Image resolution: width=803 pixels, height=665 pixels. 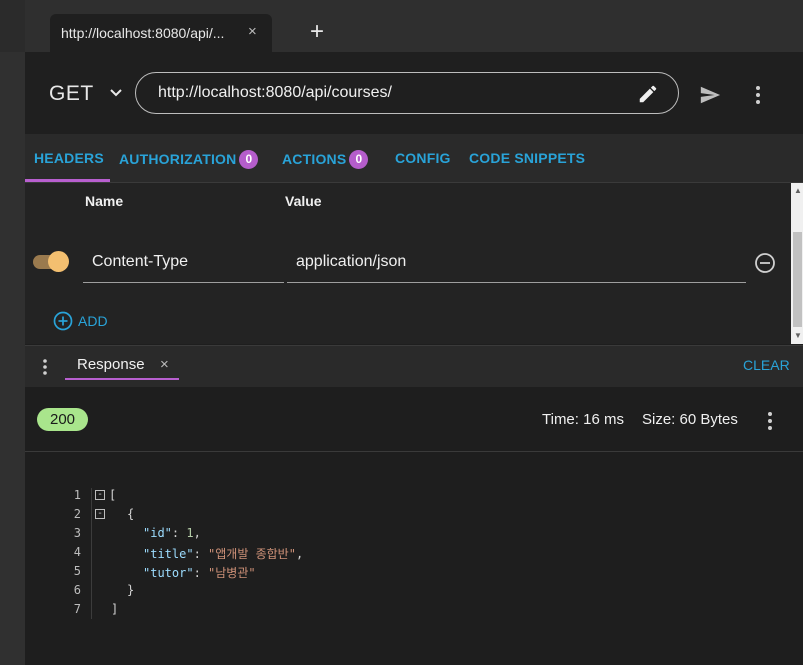 What do you see at coordinates (275, 93) in the screenshot?
I see `url-text: http://localhost:8080/api/courses/` at bounding box center [275, 93].